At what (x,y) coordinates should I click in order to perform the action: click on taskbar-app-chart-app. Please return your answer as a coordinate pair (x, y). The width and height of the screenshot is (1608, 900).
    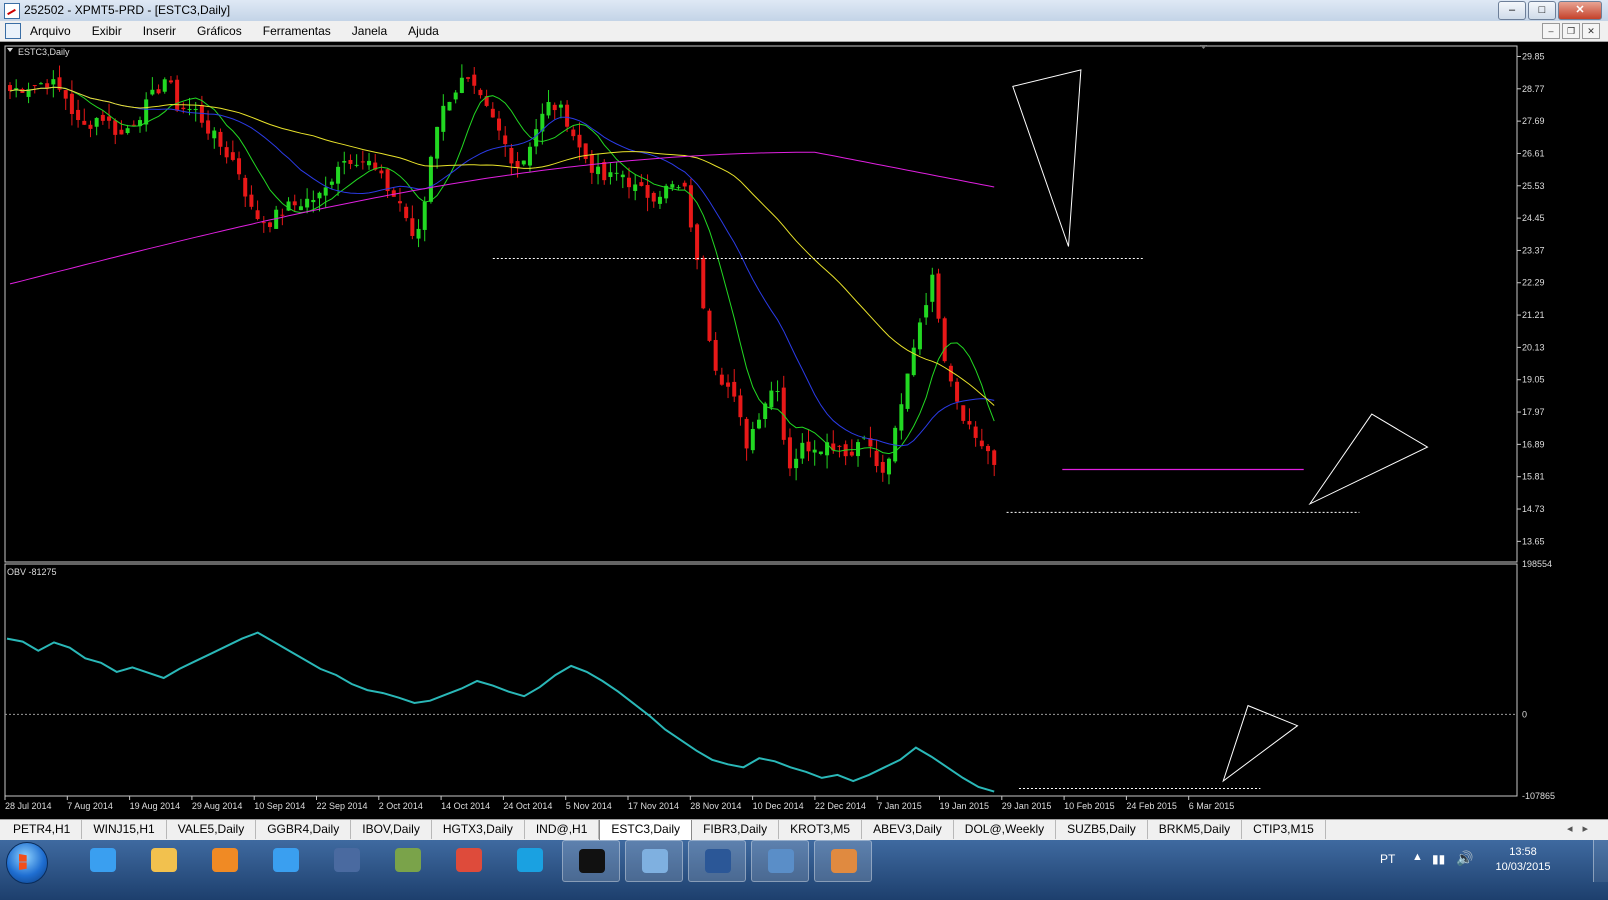
    Looking at the image, I should click on (654, 861).